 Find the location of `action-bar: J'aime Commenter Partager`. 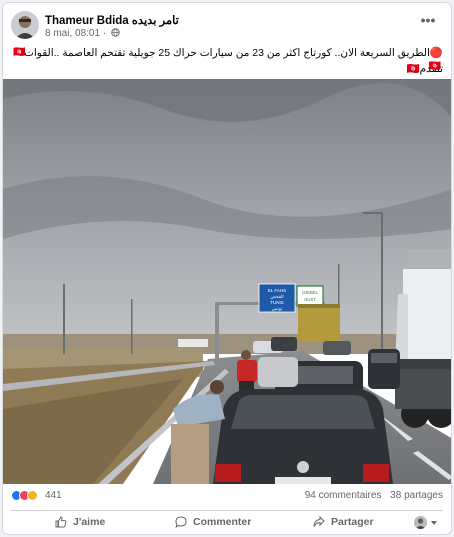

action-bar: J'aime Commenter Partager is located at coordinates (227, 524).